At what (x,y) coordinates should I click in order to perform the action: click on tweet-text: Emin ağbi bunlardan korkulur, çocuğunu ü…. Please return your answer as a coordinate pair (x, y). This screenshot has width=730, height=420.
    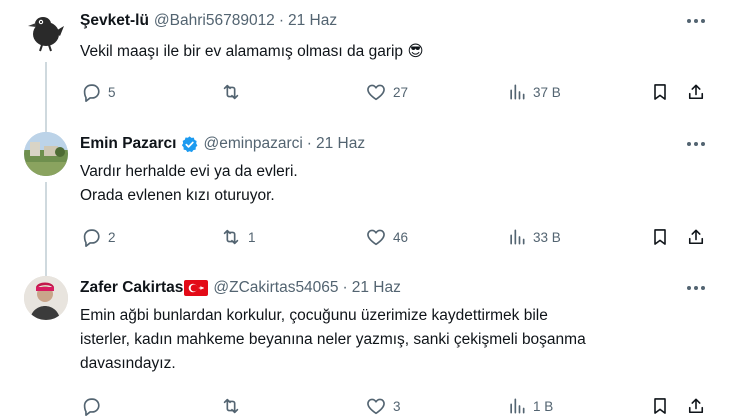
    Looking at the image, I should click on (333, 340).